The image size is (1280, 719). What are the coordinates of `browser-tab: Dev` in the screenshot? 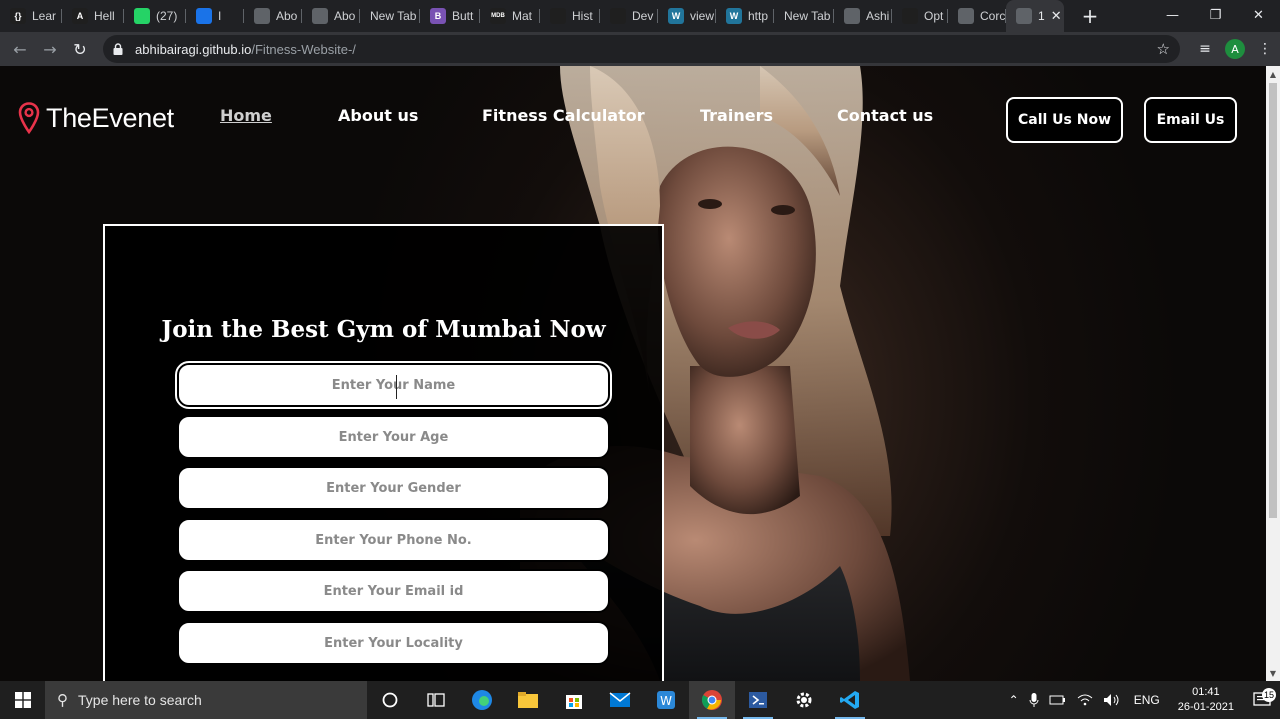 It's located at (629, 16).